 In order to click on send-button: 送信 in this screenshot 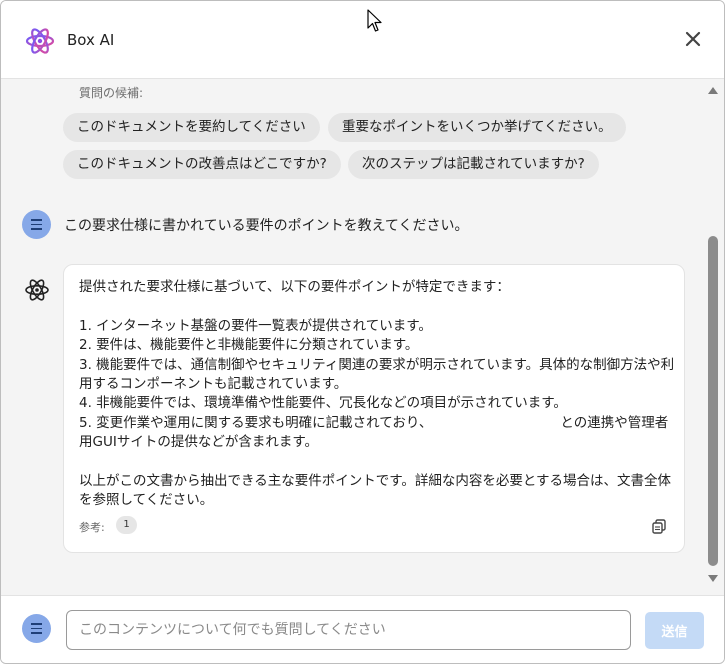, I will do `click(674, 630)`.